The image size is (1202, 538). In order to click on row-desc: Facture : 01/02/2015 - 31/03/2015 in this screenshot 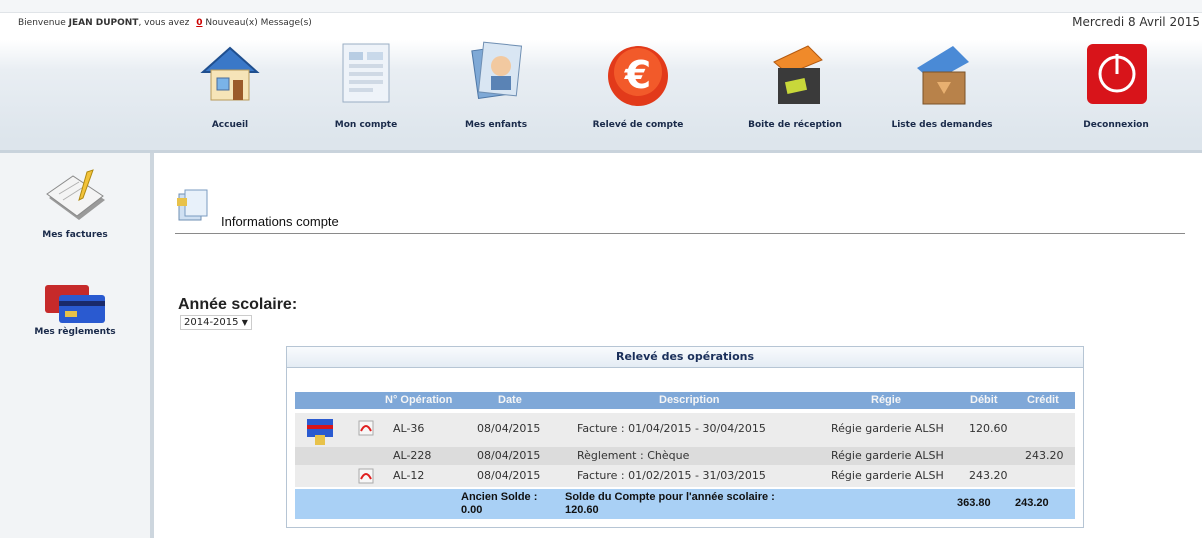, I will do `click(671, 475)`.